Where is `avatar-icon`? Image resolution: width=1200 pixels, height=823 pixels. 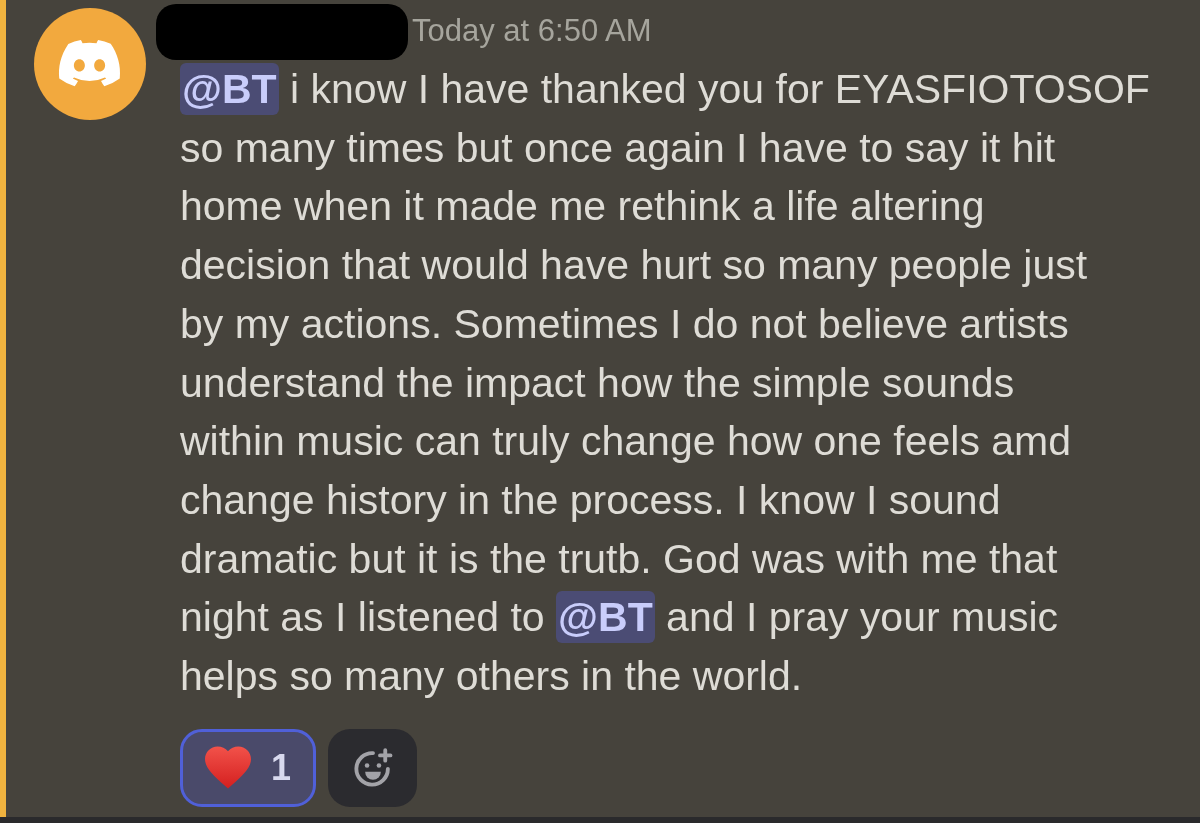 avatar-icon is located at coordinates (90, 64).